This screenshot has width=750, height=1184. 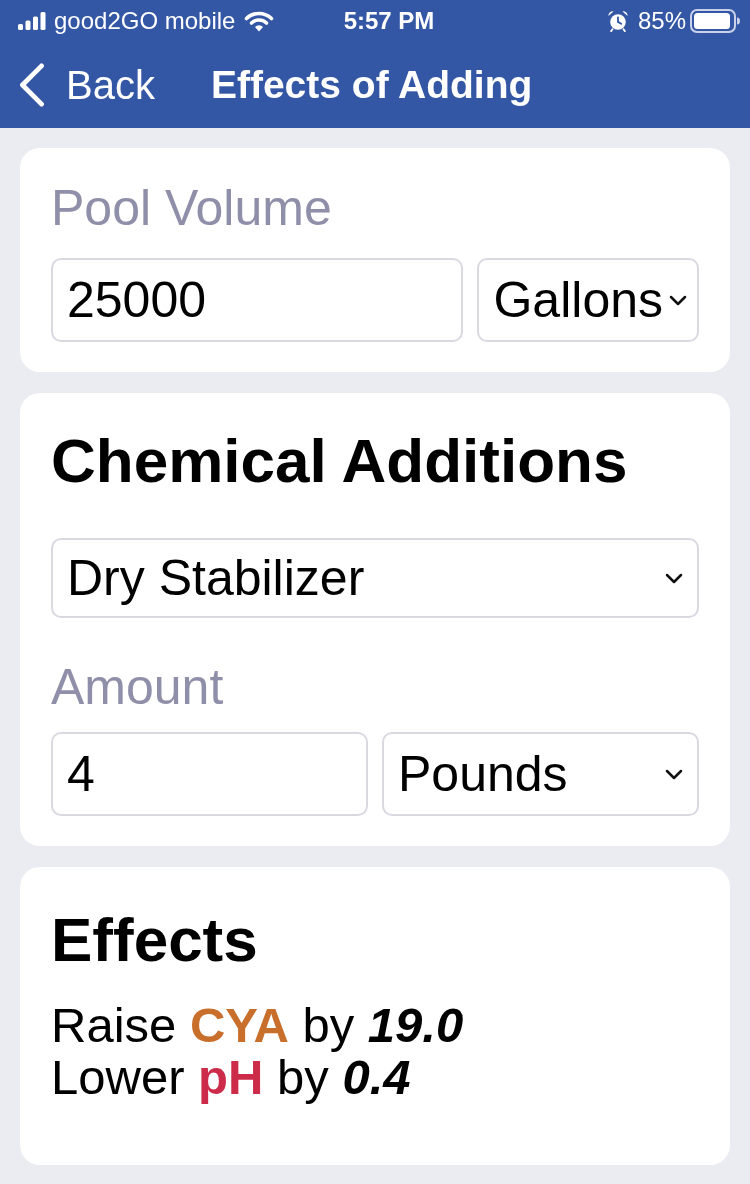 I want to click on signal-bars-icon, so click(x=32, y=21).